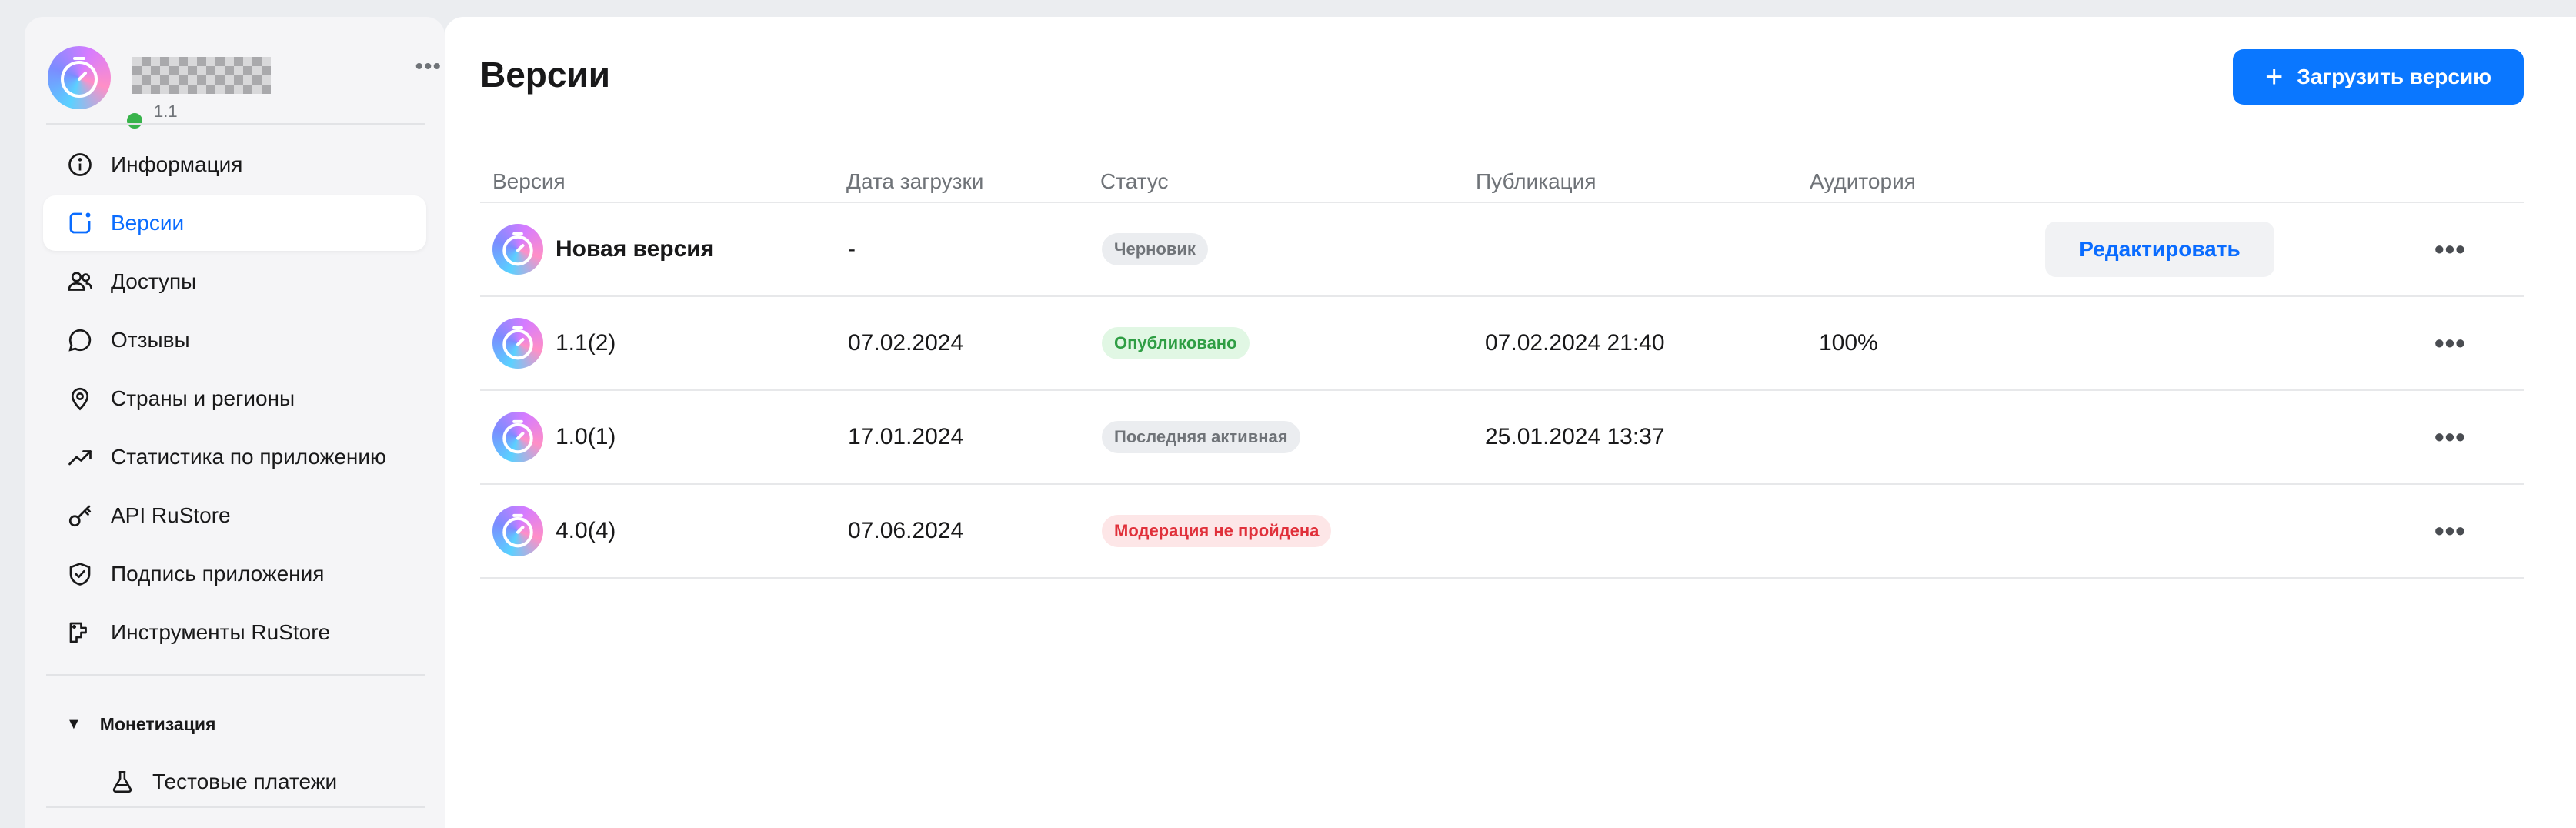 This screenshot has height=828, width=2576. I want to click on version-cell: 1.0(1), so click(554, 437).